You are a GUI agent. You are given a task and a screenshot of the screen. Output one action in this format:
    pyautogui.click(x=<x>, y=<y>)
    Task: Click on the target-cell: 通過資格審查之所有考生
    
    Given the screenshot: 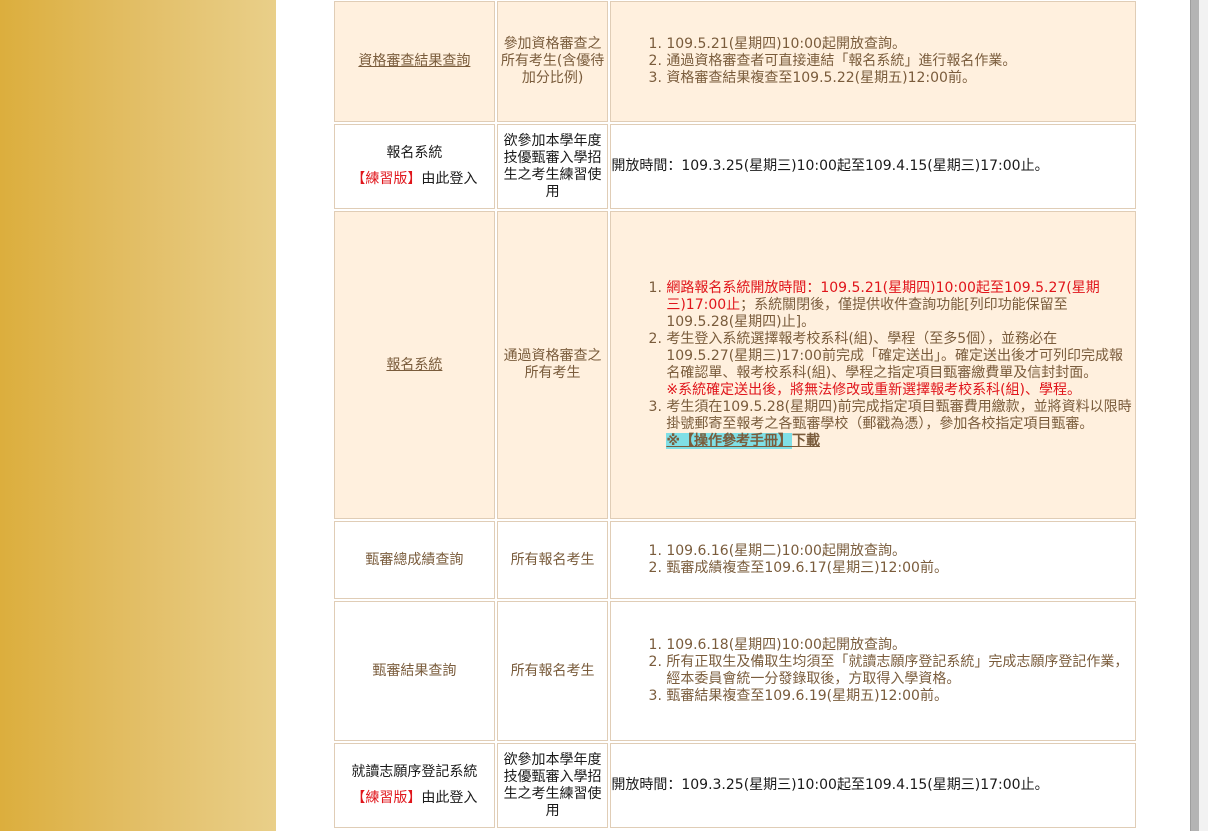 What is the action you would take?
    pyautogui.click(x=552, y=365)
    